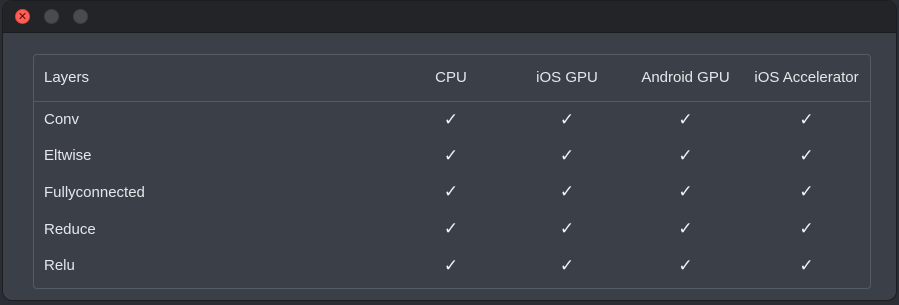 The image size is (899, 305). What do you see at coordinates (449, 17) in the screenshot?
I see `title-bar: ✕` at bounding box center [449, 17].